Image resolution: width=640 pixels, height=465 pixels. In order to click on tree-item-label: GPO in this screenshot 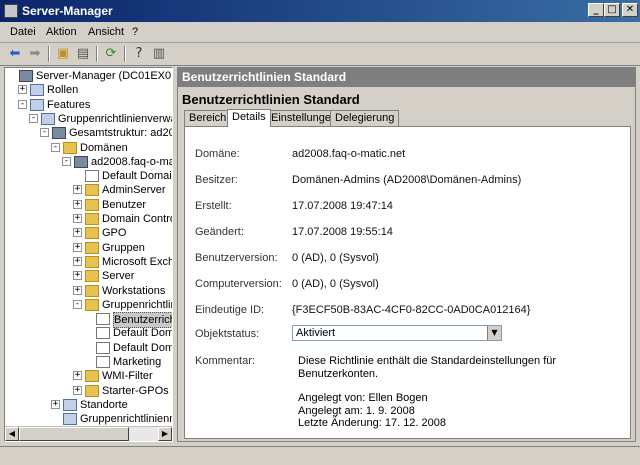, I will do `click(114, 233)`.